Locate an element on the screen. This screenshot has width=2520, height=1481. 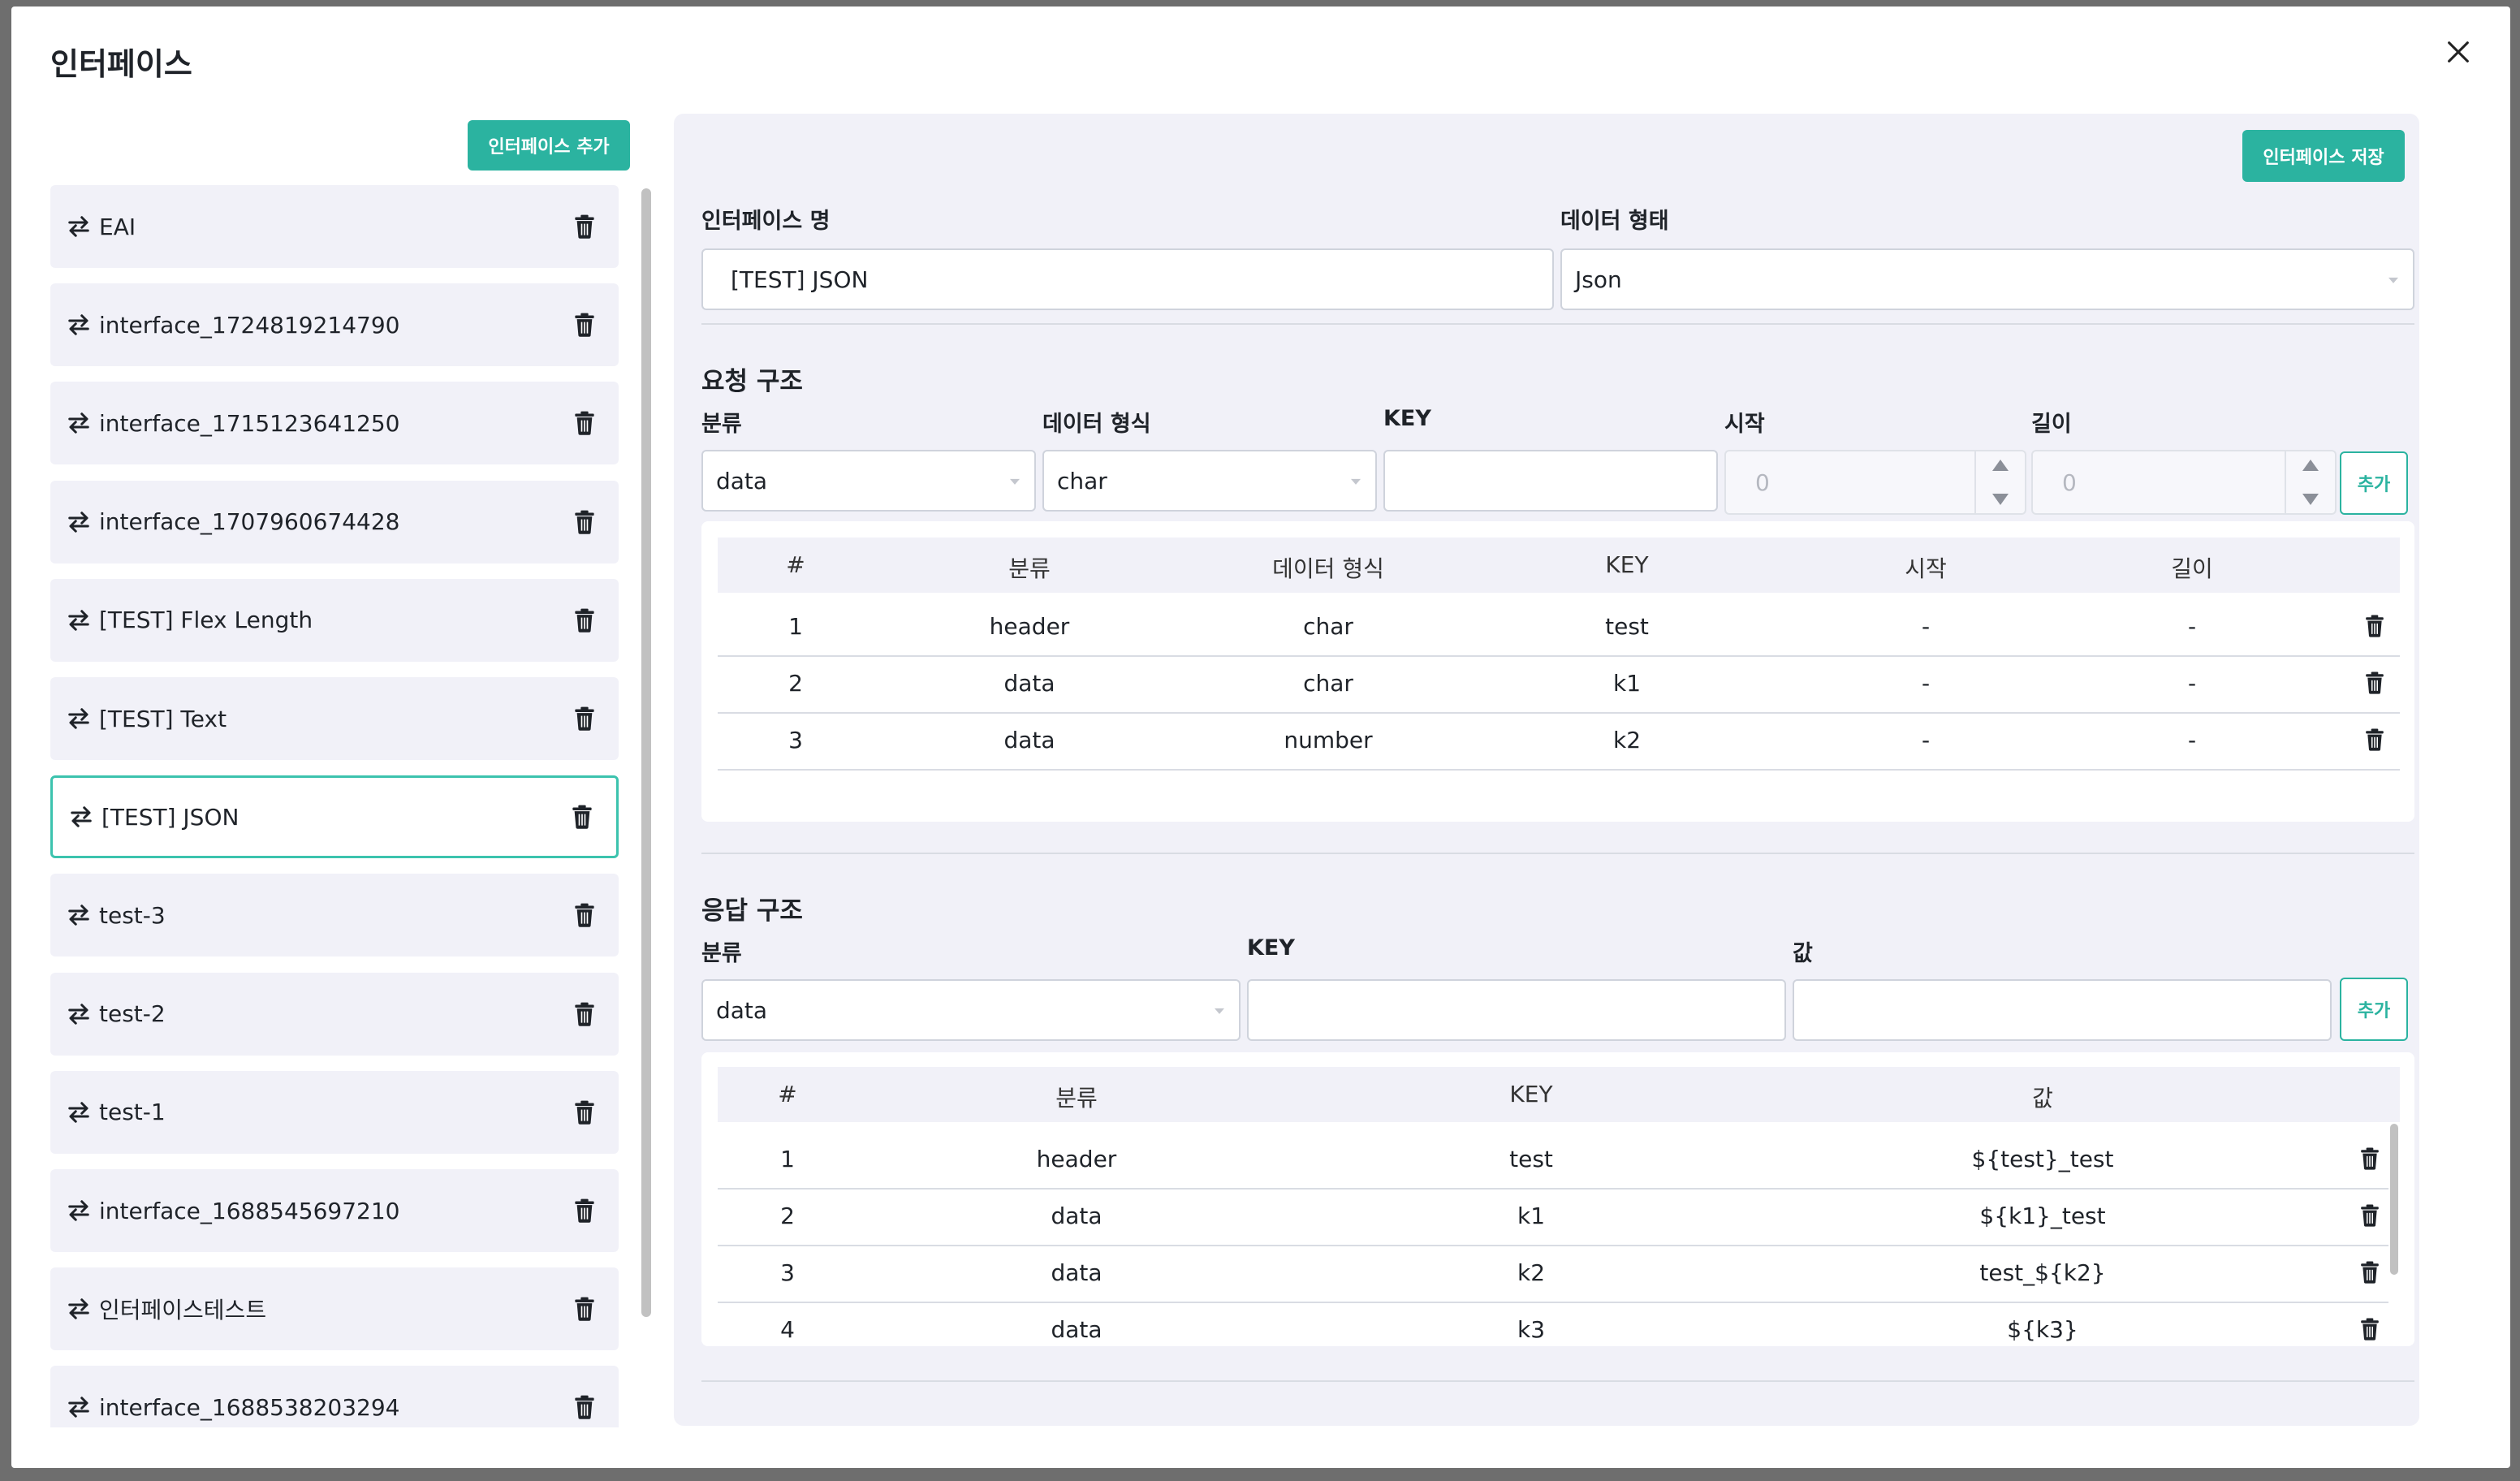
interface-list-item: test-2 is located at coordinates (334, 1014).